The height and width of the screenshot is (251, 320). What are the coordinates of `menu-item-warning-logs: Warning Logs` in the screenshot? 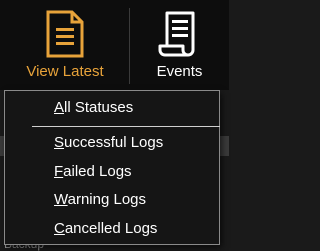 It's located at (100, 200).